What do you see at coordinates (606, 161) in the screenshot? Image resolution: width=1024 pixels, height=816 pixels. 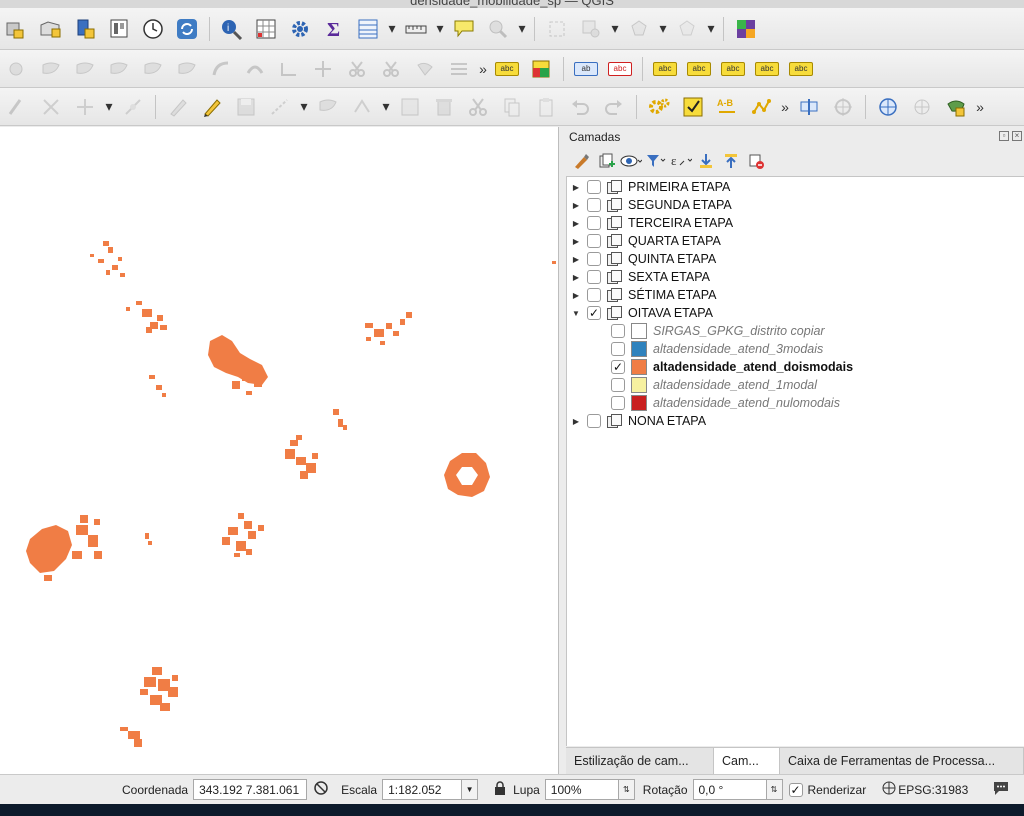 I see `add-group-icon` at bounding box center [606, 161].